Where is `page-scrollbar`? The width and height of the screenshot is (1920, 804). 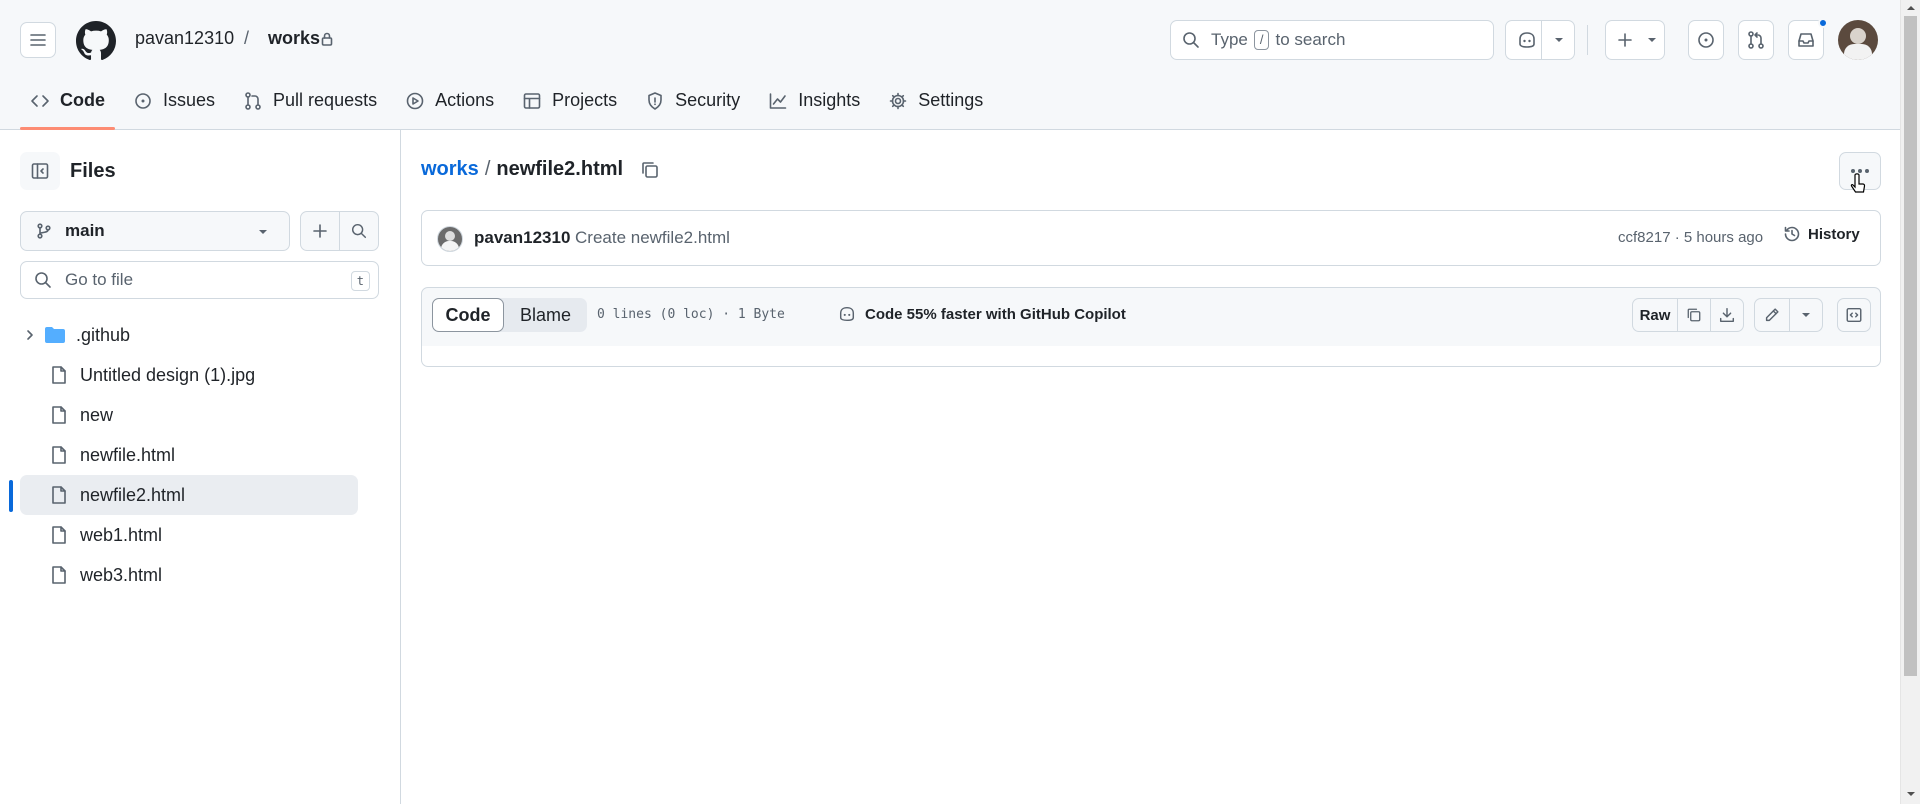 page-scrollbar is located at coordinates (1910, 402).